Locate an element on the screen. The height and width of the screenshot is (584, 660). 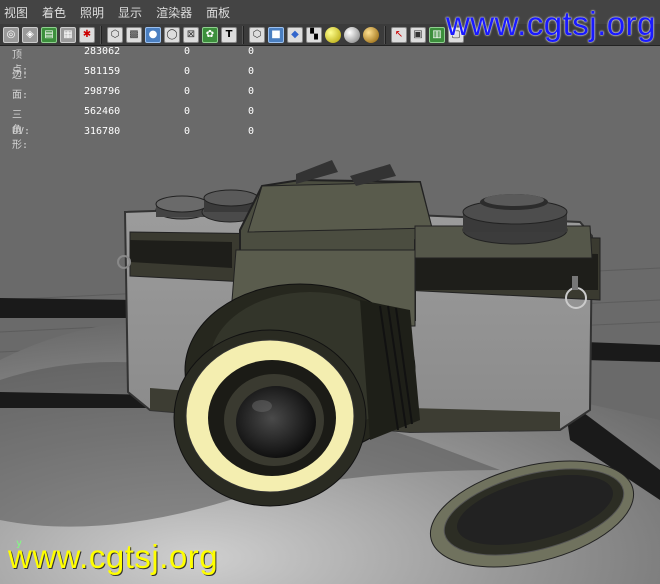
cube-textured-icon: ◆ is located at coordinates (295, 34).